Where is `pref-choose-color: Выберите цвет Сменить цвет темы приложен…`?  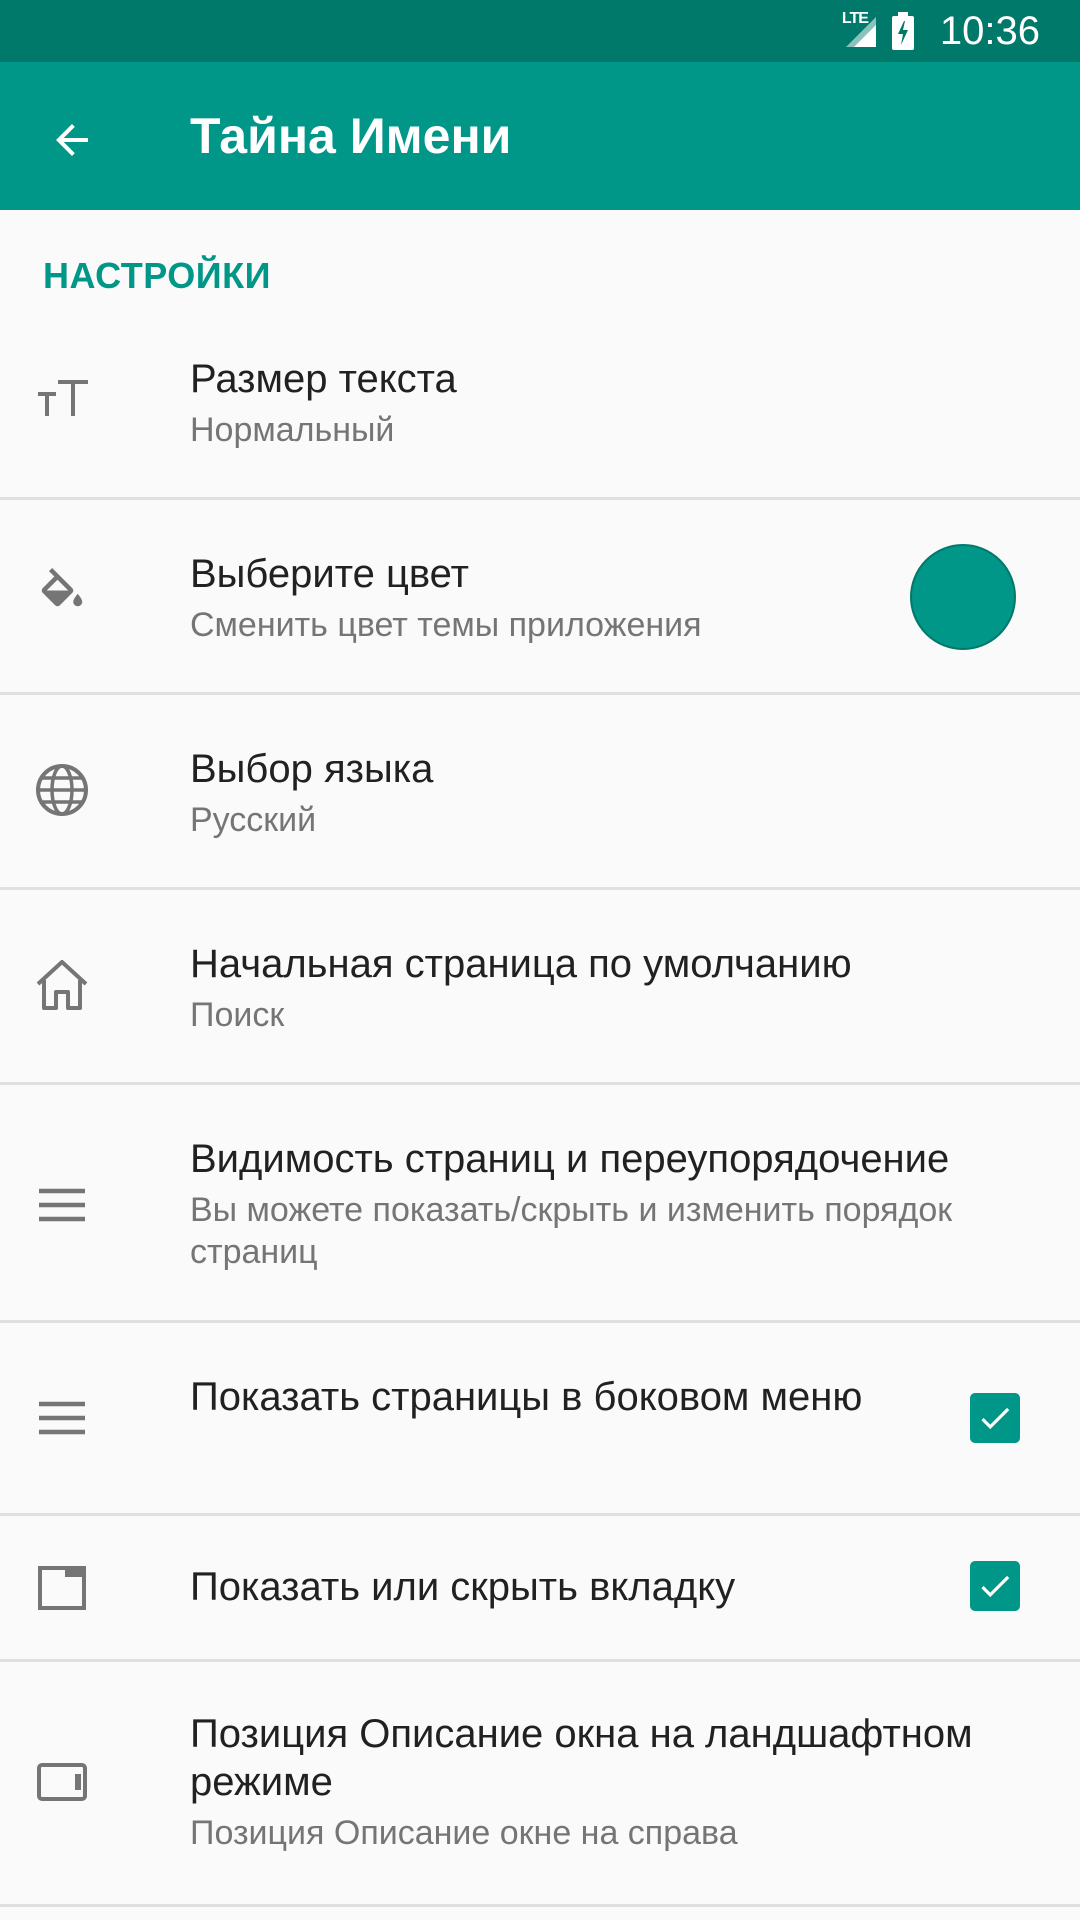
pref-choose-color: Выберите цвет Сменить цвет темы приложен… is located at coordinates (540, 597).